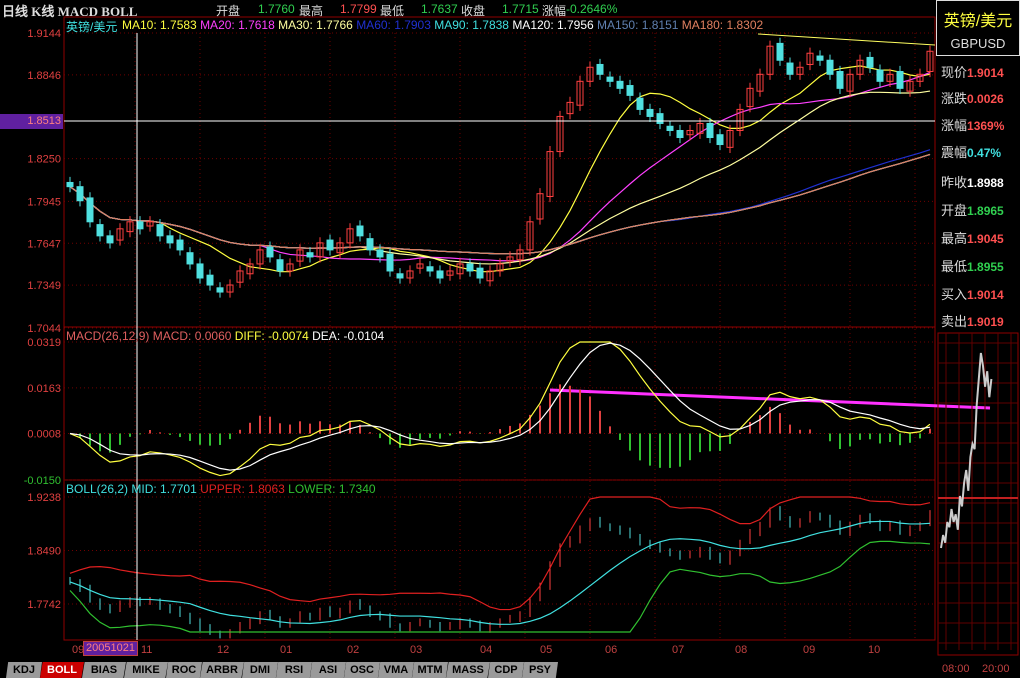  Describe the element at coordinates (874, 650) in the screenshot. I see `x-tick-label: 10` at that location.